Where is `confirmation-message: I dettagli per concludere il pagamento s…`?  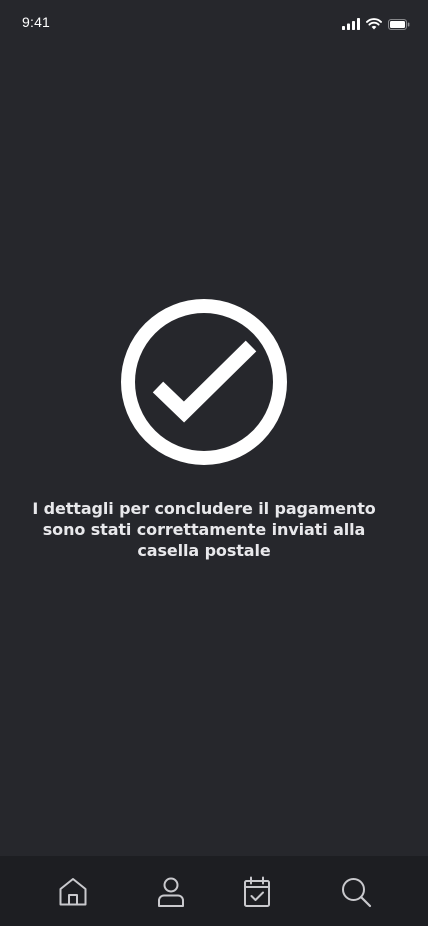
confirmation-message: I dettagli per concludere il pagamento s… is located at coordinates (204, 529).